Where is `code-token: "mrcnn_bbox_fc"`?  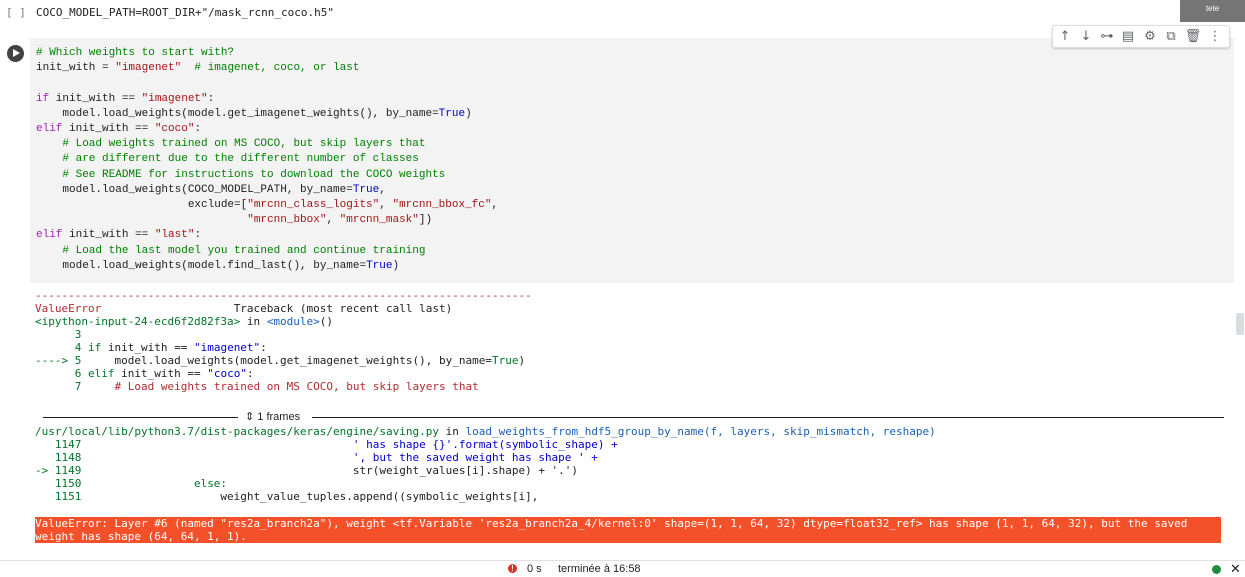 code-token: "mrcnn_bbox_fc" is located at coordinates (442, 205).